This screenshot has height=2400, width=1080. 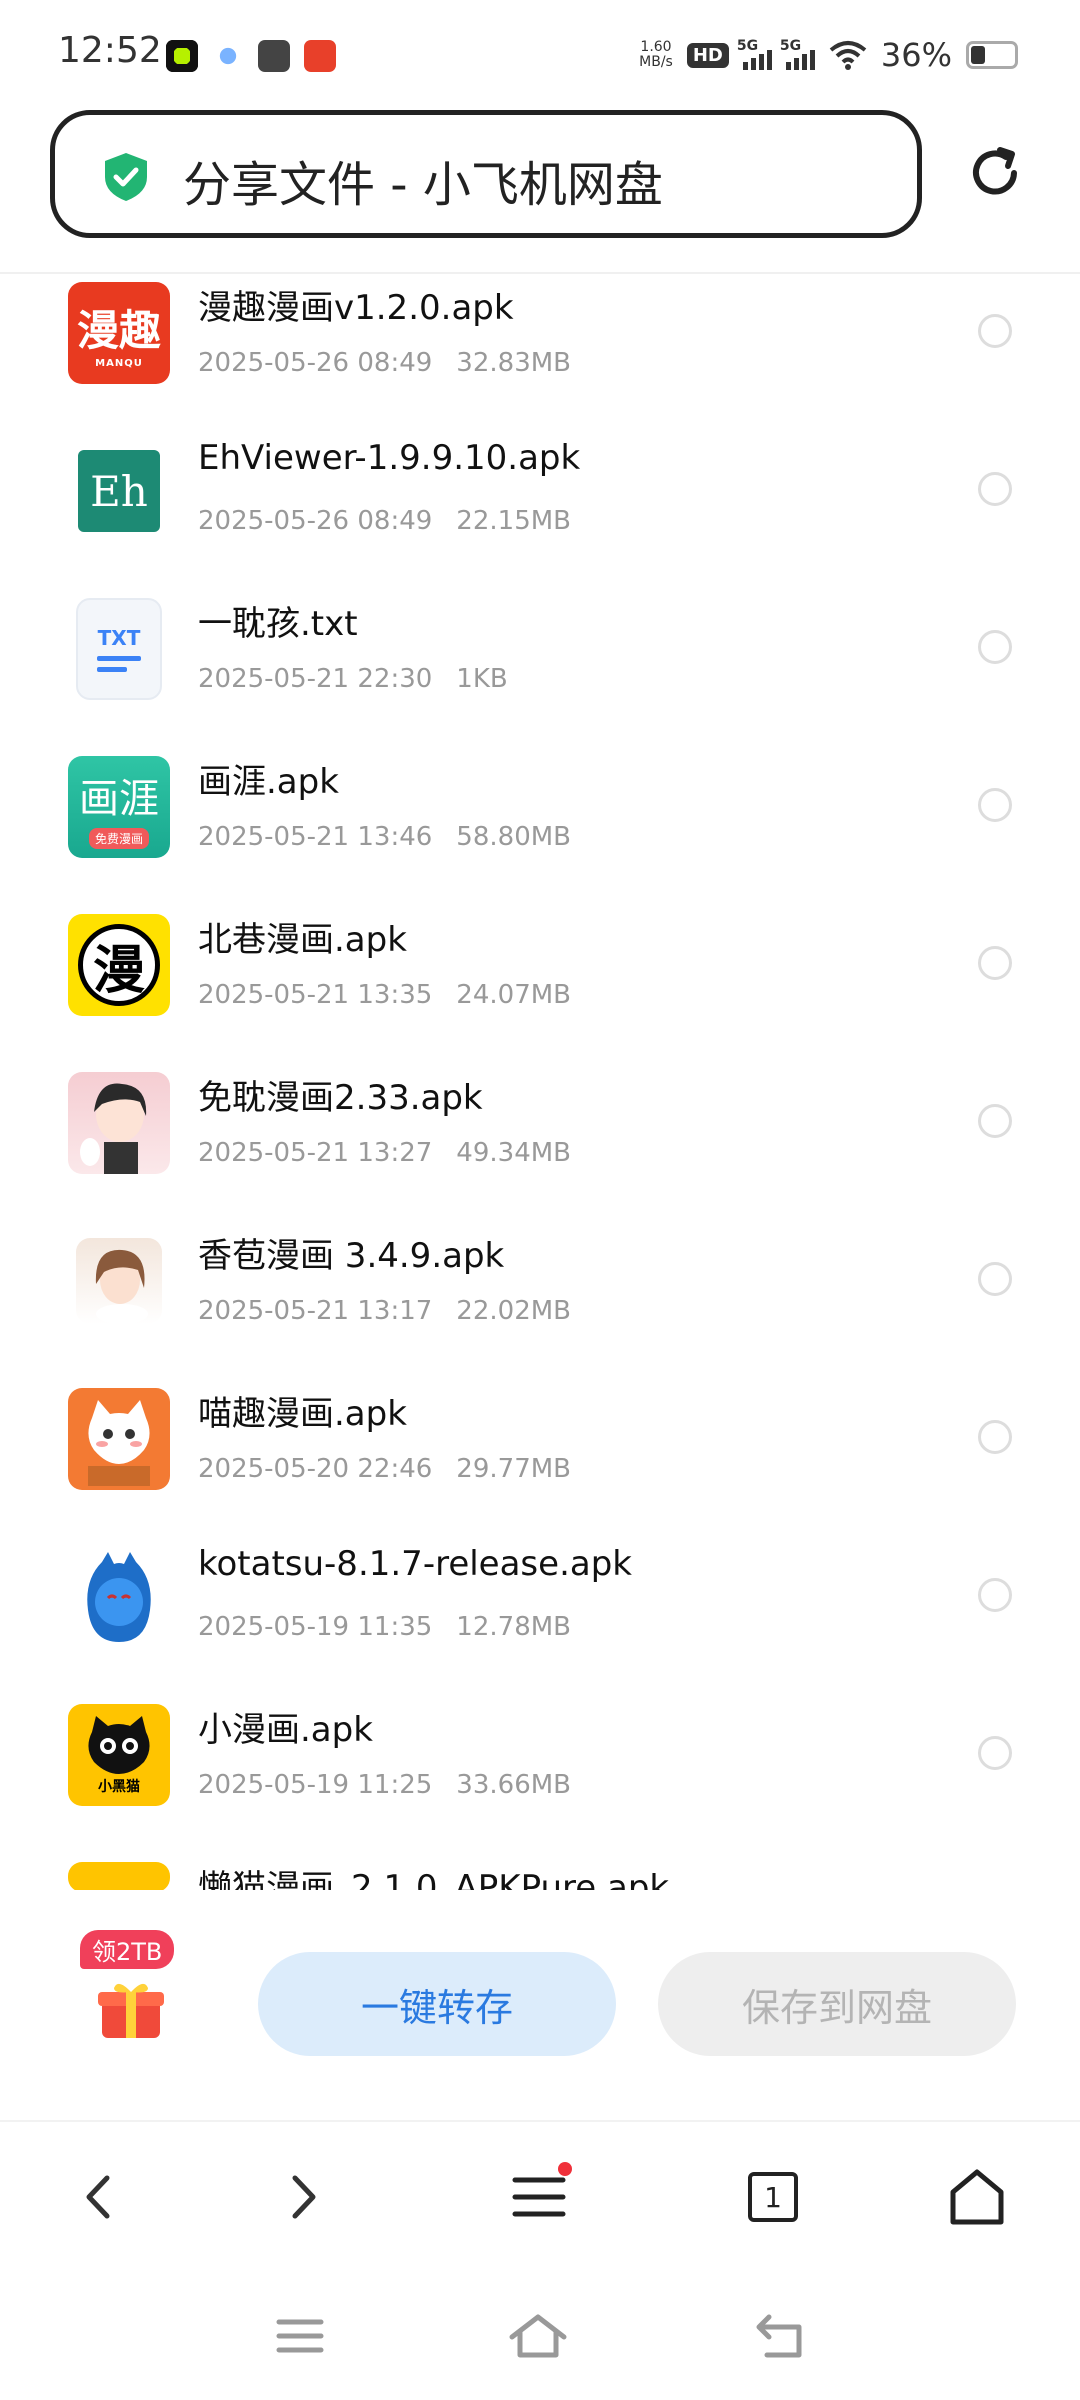 I want to click on file-meta: 2025-05-26 08:49 32.83MB, so click(x=384, y=363).